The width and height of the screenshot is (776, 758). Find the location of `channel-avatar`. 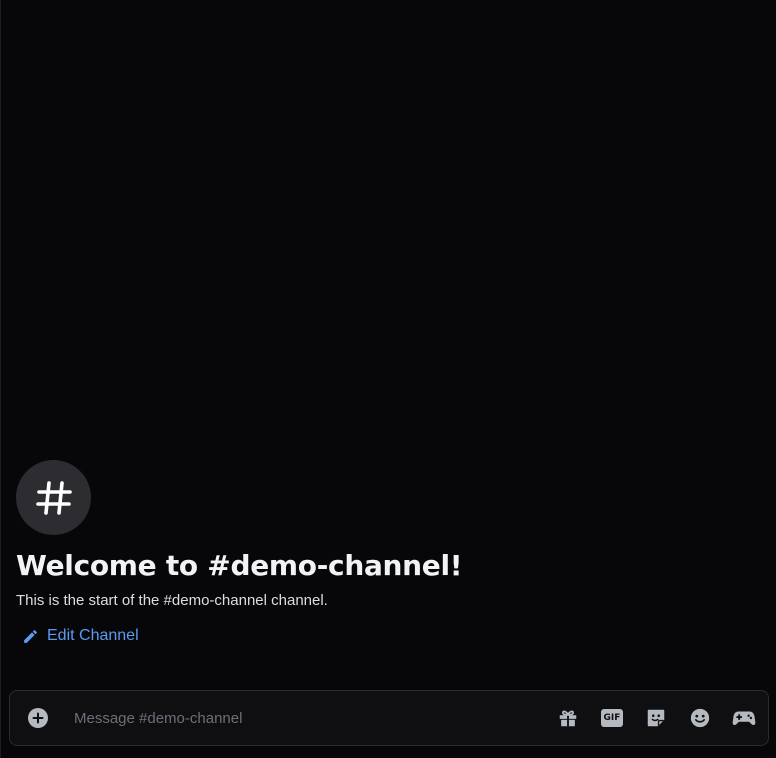

channel-avatar is located at coordinates (53, 497).